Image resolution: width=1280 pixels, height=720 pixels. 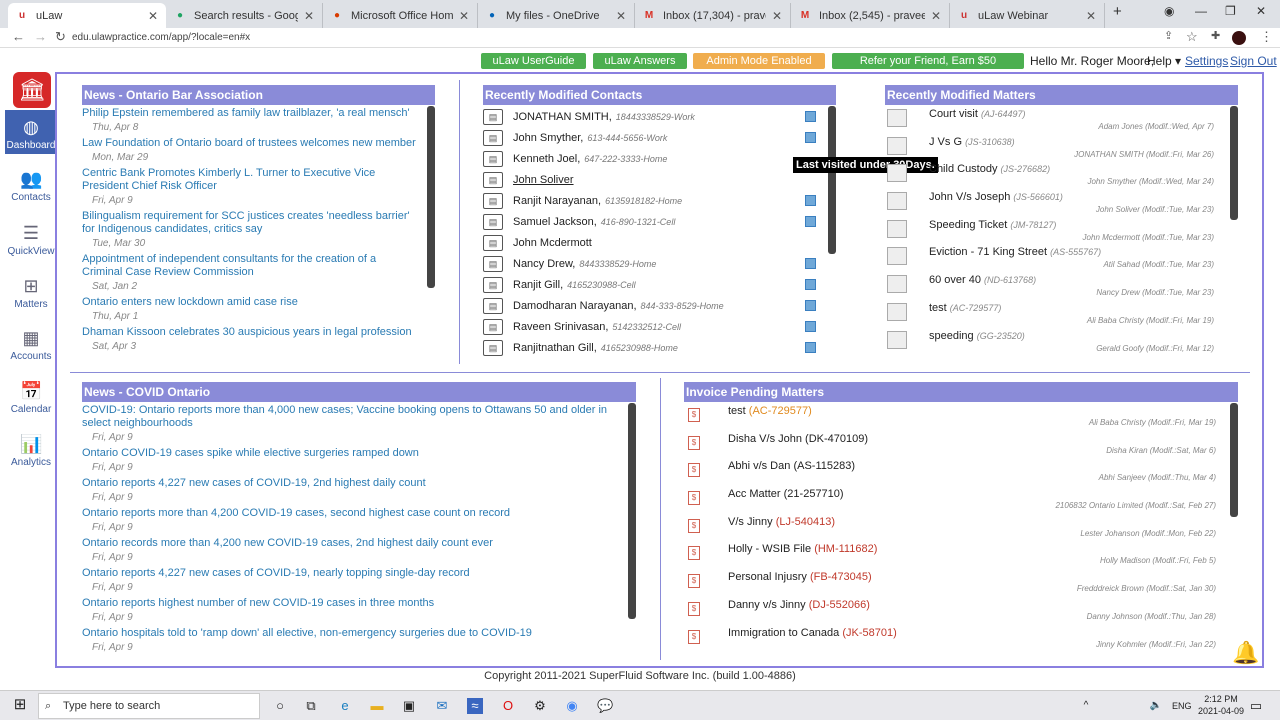 What do you see at coordinates (652, 284) in the screenshot?
I see `contact-row: ▤ Ranjit Gill, 4165230988-Cell` at bounding box center [652, 284].